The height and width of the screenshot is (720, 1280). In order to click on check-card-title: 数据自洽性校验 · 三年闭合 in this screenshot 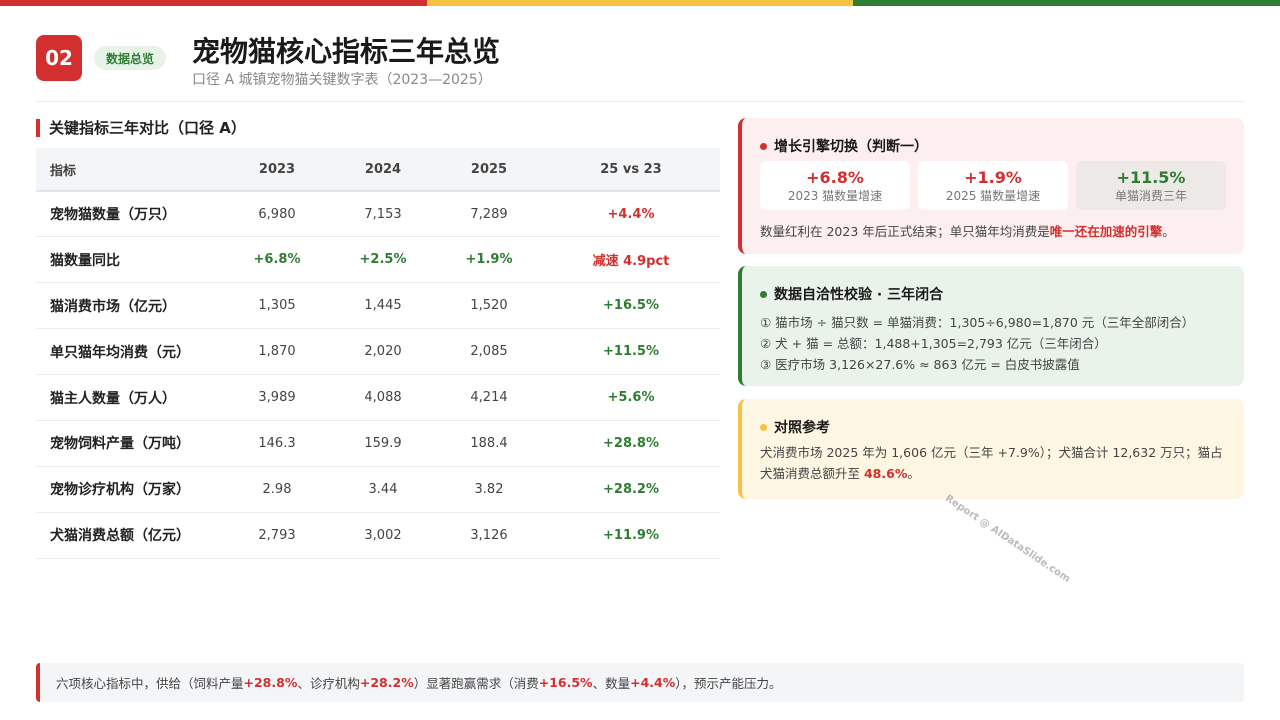, I will do `click(851, 294)`.